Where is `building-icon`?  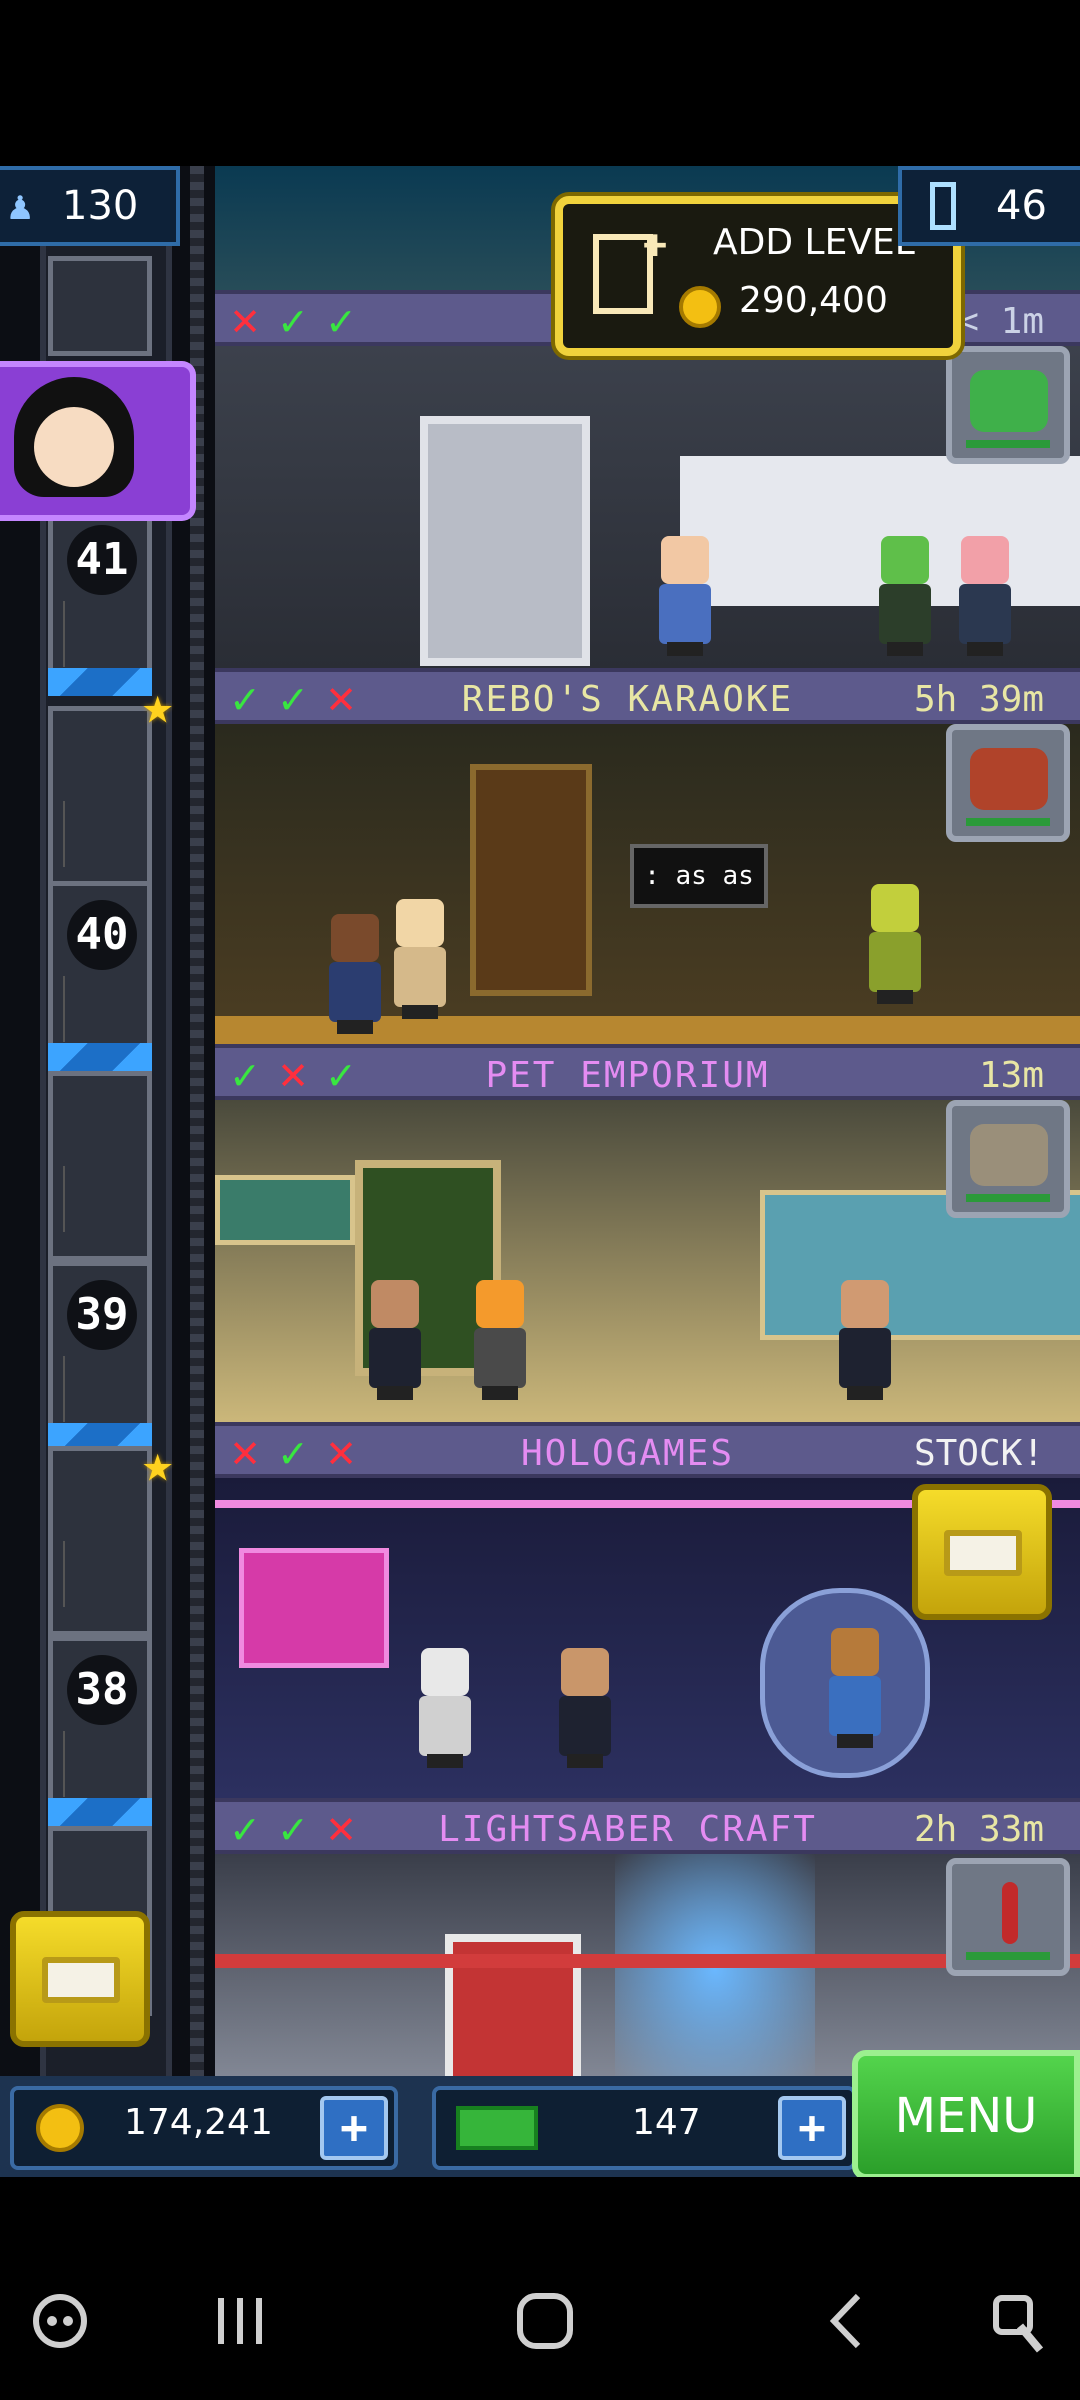 building-icon is located at coordinates (943, 206).